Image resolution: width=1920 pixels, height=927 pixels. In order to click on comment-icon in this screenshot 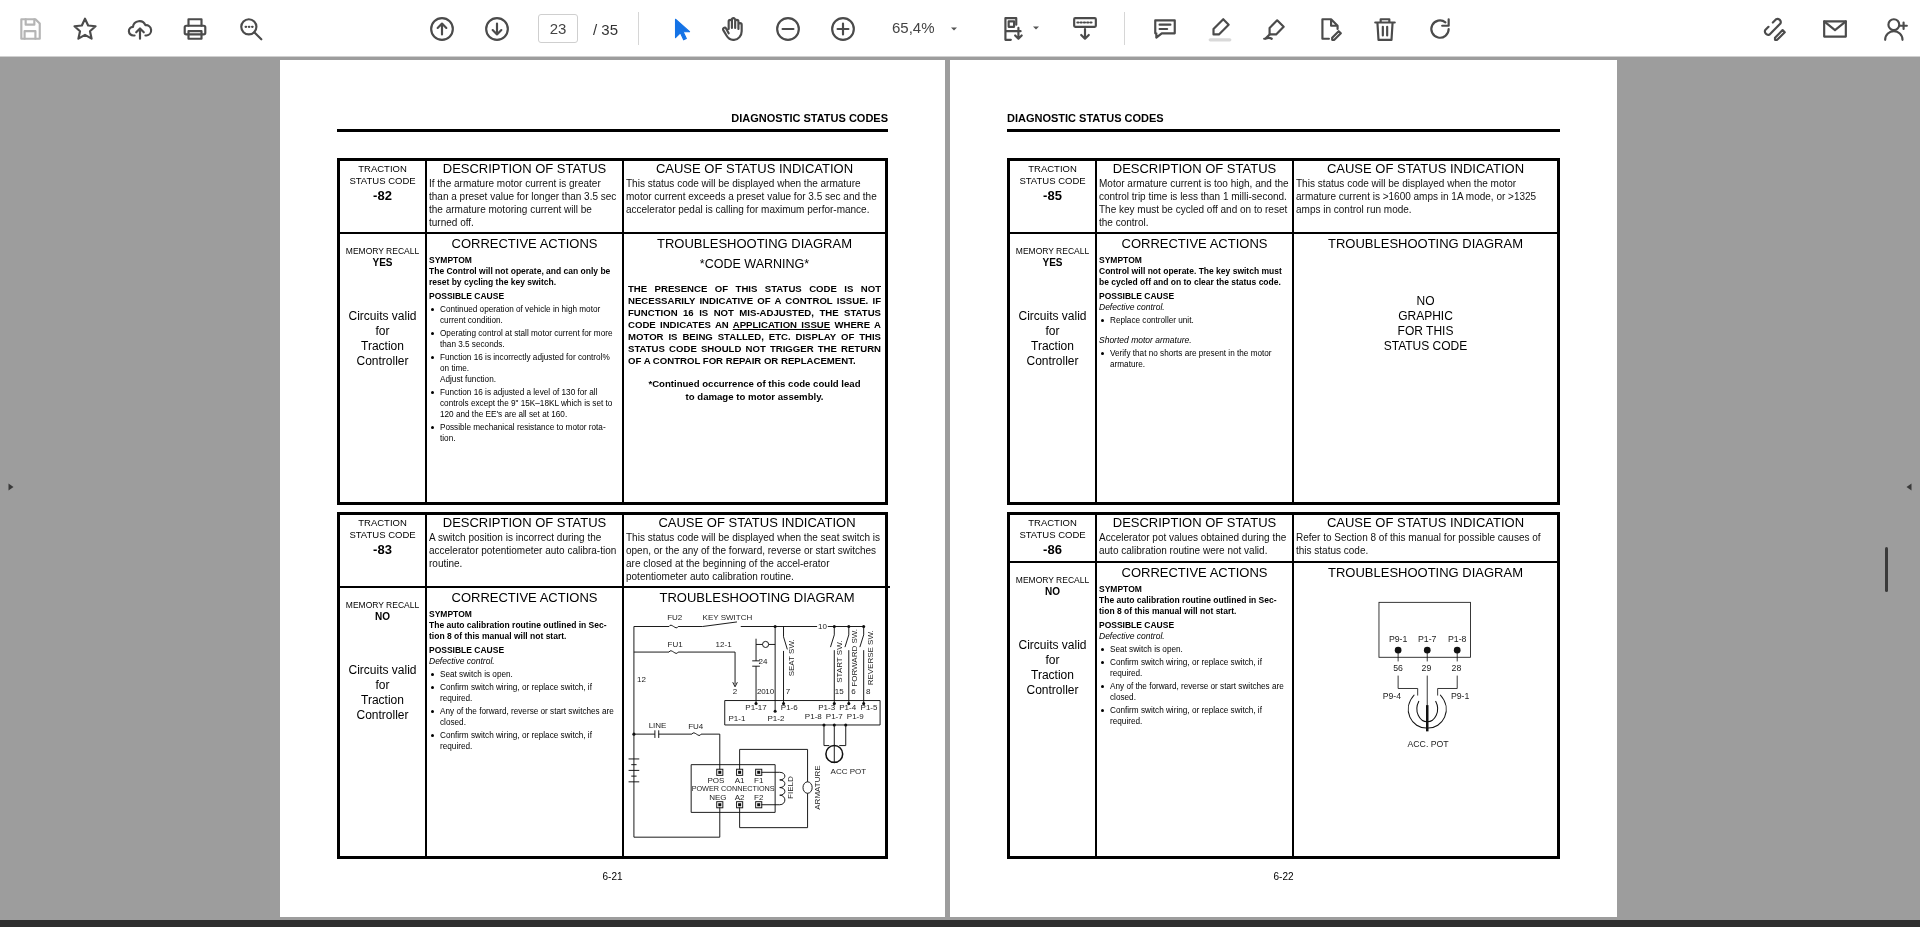, I will do `click(1165, 29)`.